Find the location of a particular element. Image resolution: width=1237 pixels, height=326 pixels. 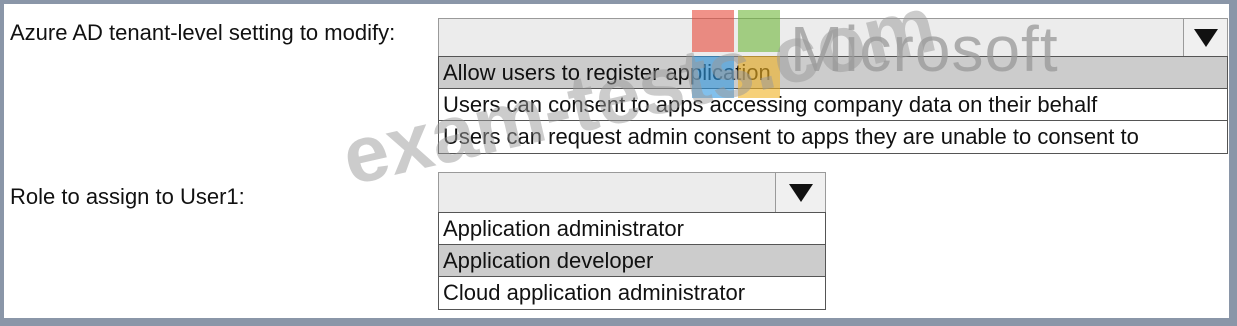

setting-label: Azure AD tenant-level setting to modify: is located at coordinates (203, 32).